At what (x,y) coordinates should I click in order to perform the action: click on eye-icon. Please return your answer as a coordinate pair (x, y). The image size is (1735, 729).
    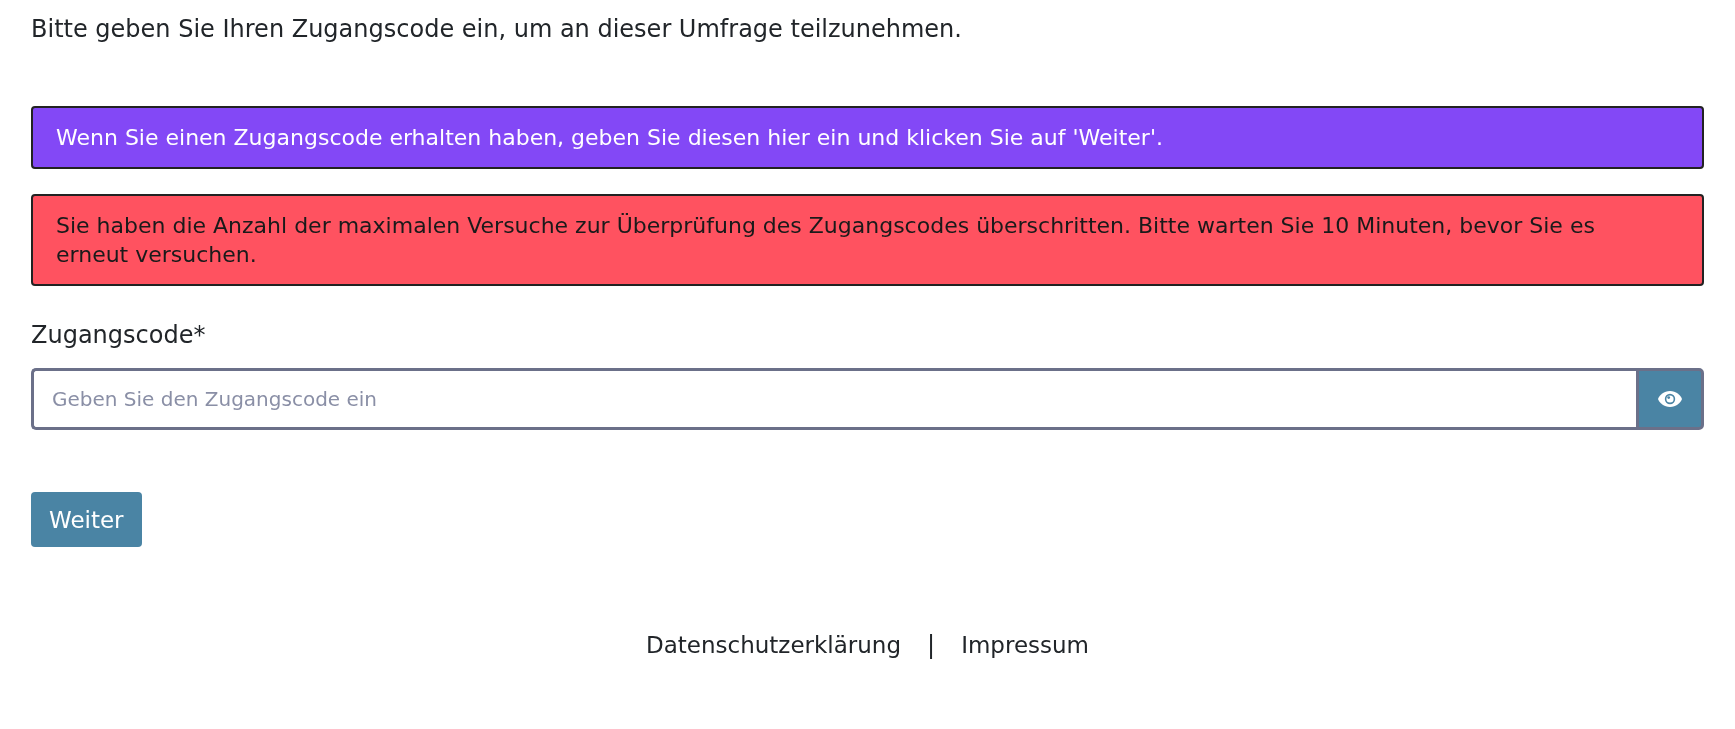
    Looking at the image, I should click on (1670, 399).